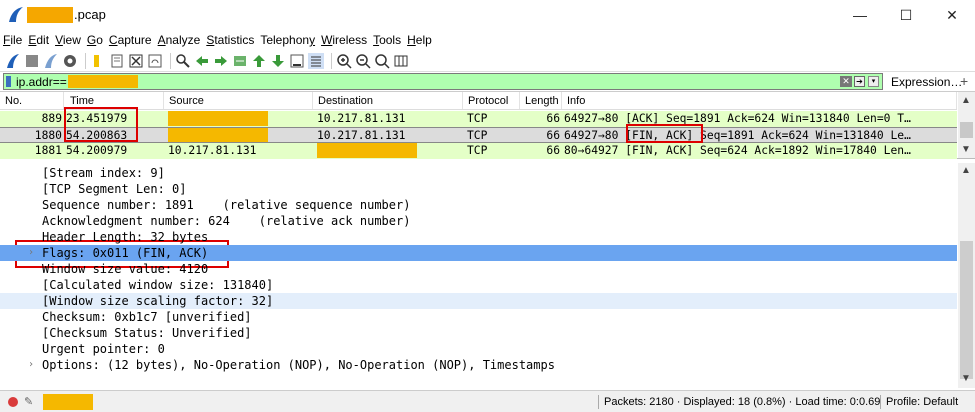  What do you see at coordinates (363, 61) in the screenshot?
I see `zoom-out-icon` at bounding box center [363, 61].